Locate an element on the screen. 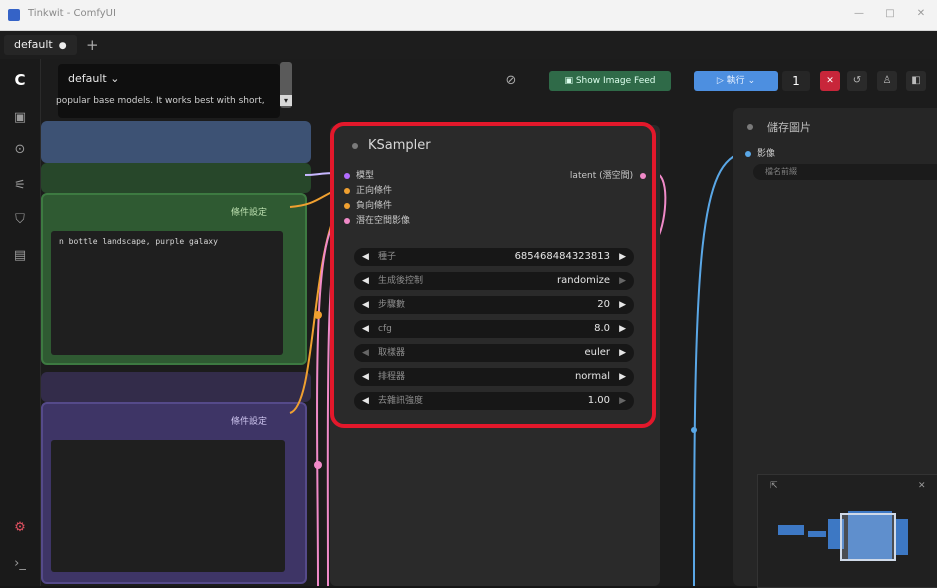 The image size is (937, 588). minimap: ⇱ ✕ is located at coordinates (847, 531).